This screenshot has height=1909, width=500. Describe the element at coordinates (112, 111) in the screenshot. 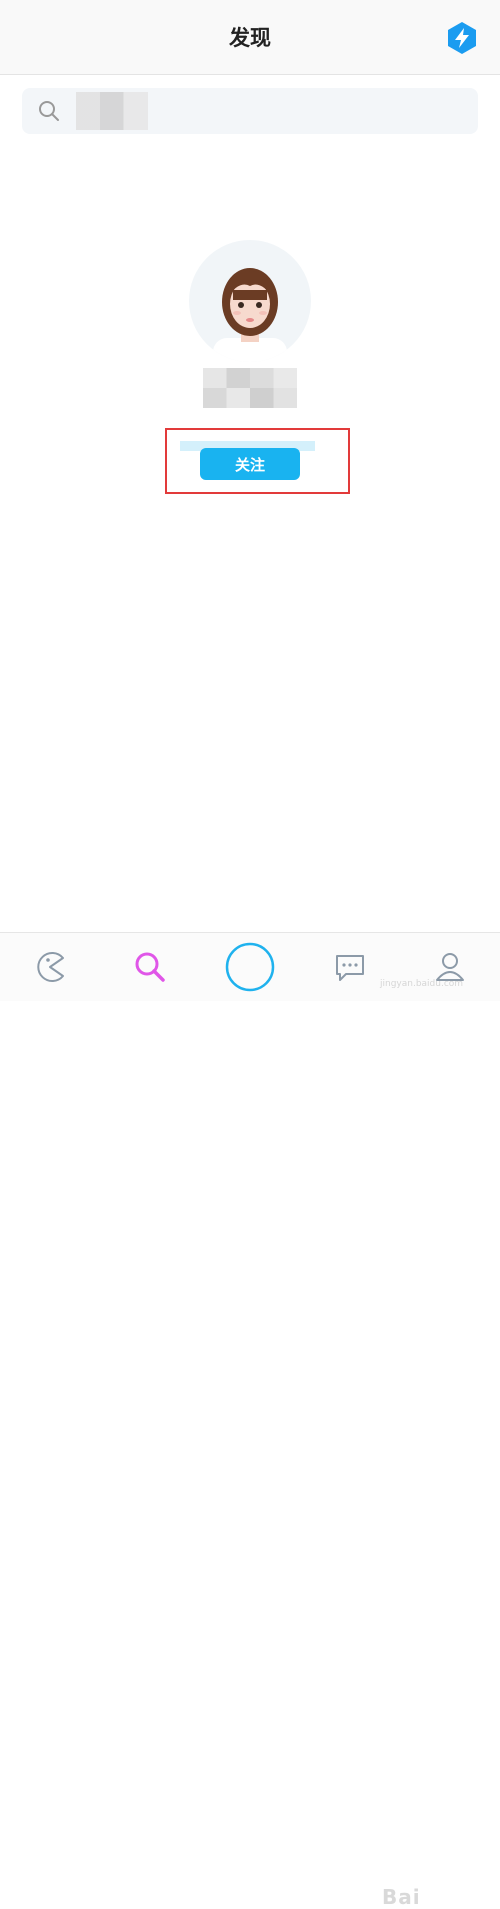

I see `blurred-search-text` at that location.